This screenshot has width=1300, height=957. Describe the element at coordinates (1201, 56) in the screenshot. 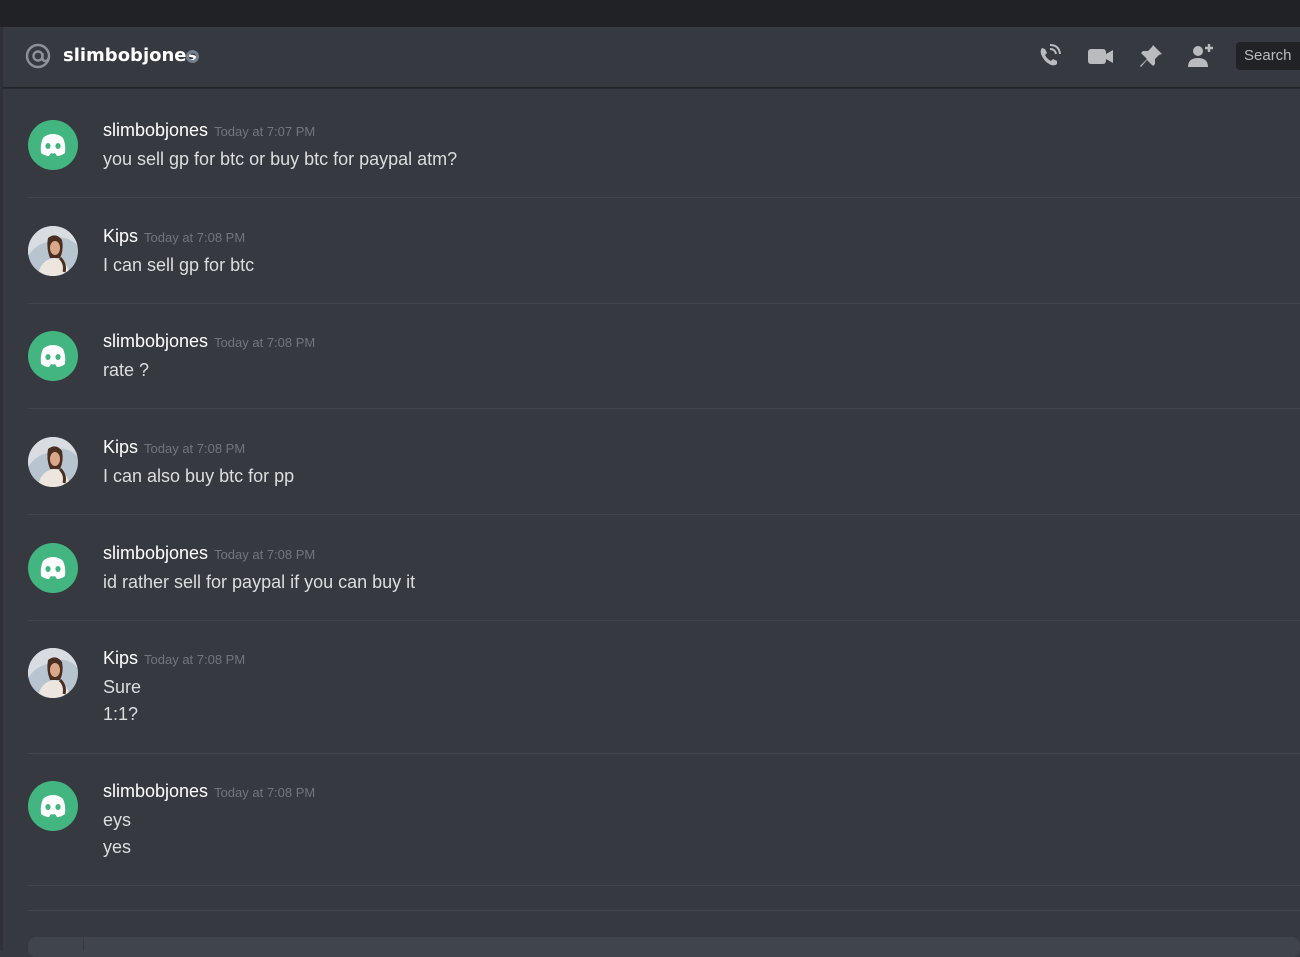

I see `add-friend-to-dm-icon` at that location.